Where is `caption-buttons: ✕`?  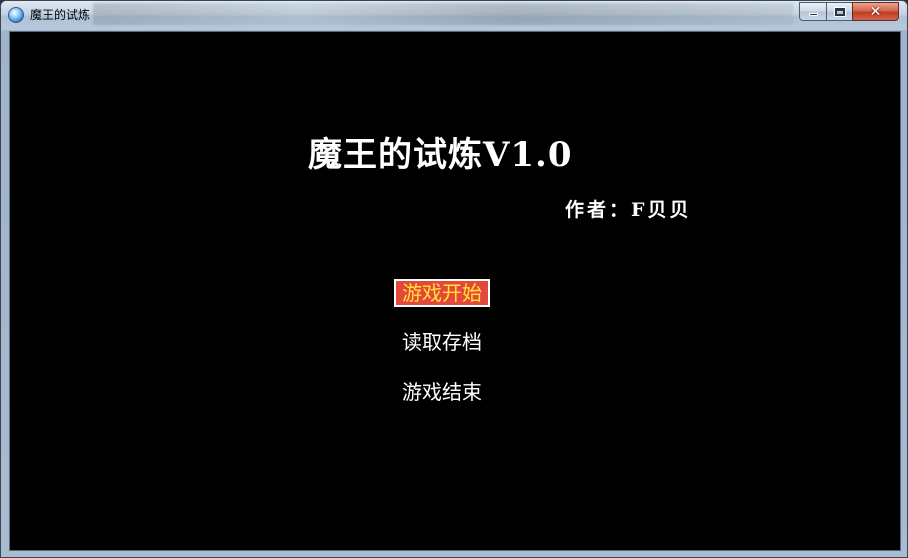 caption-buttons: ✕ is located at coordinates (849, 11).